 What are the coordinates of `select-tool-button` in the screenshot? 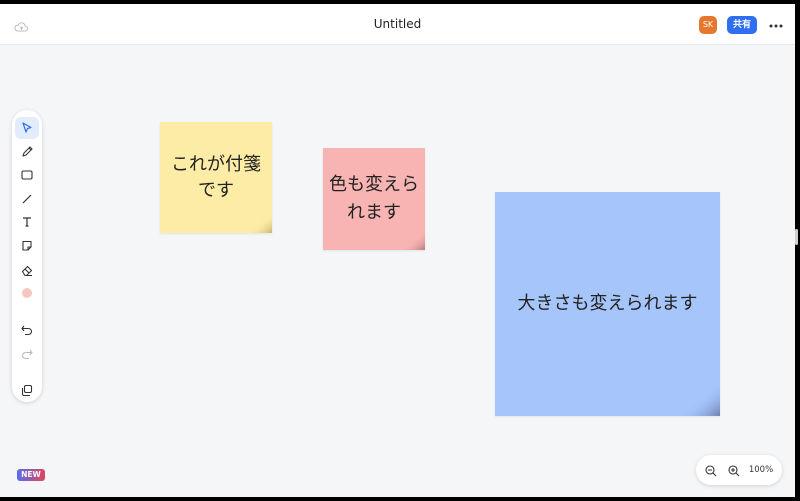 It's located at (27, 128).